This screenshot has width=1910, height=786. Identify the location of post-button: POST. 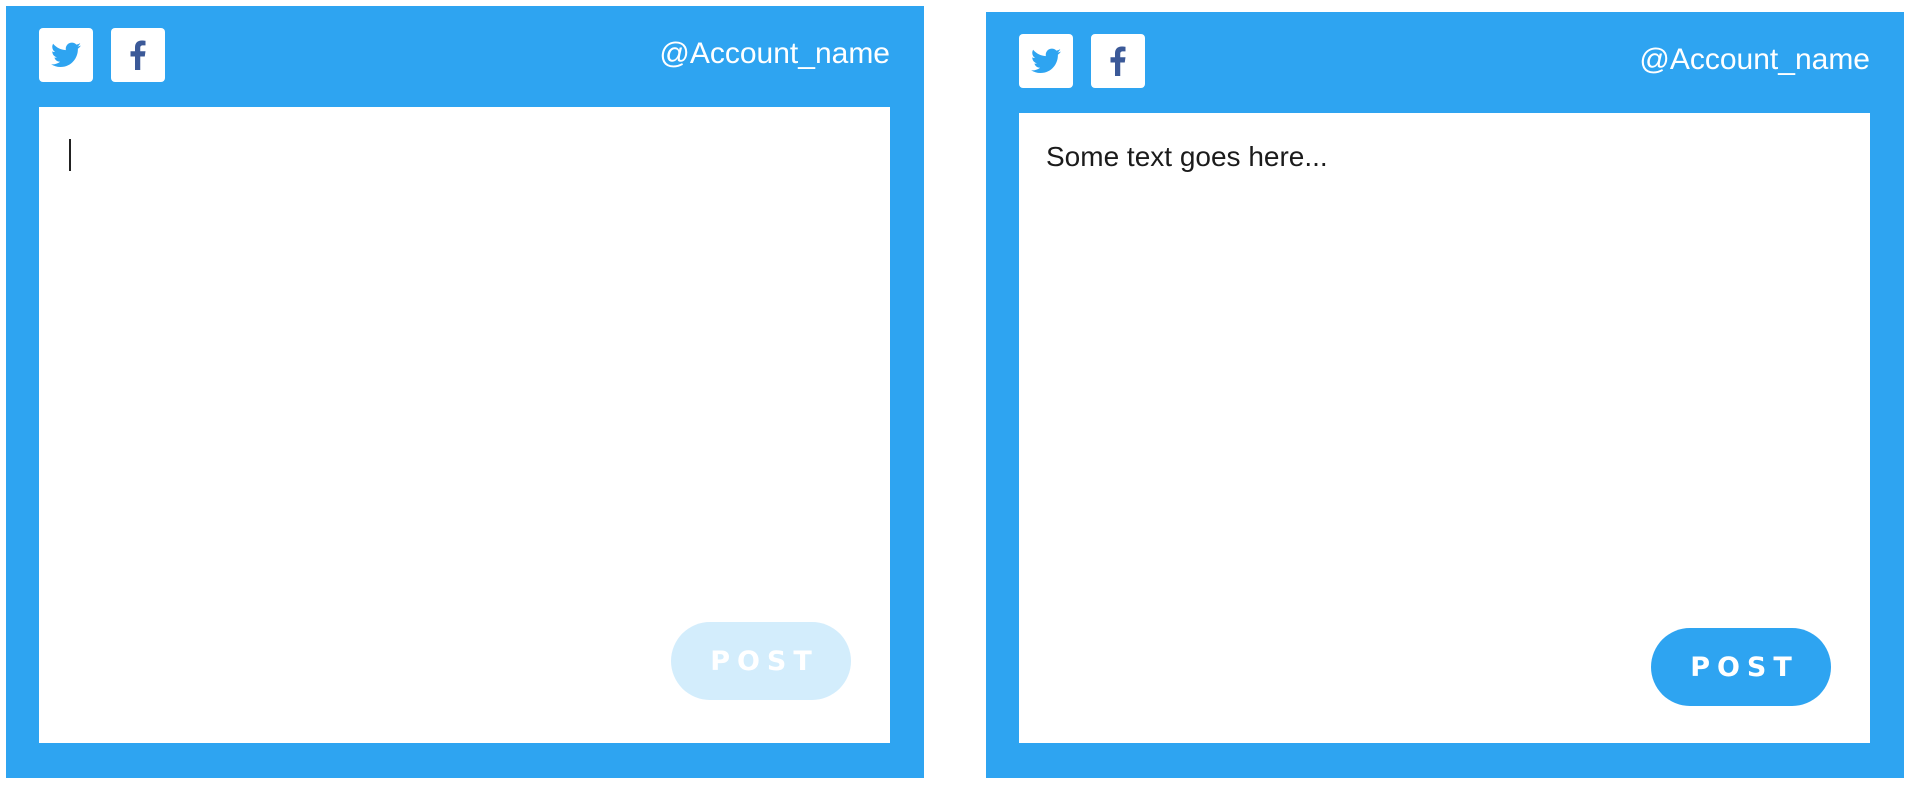
(1741, 667).